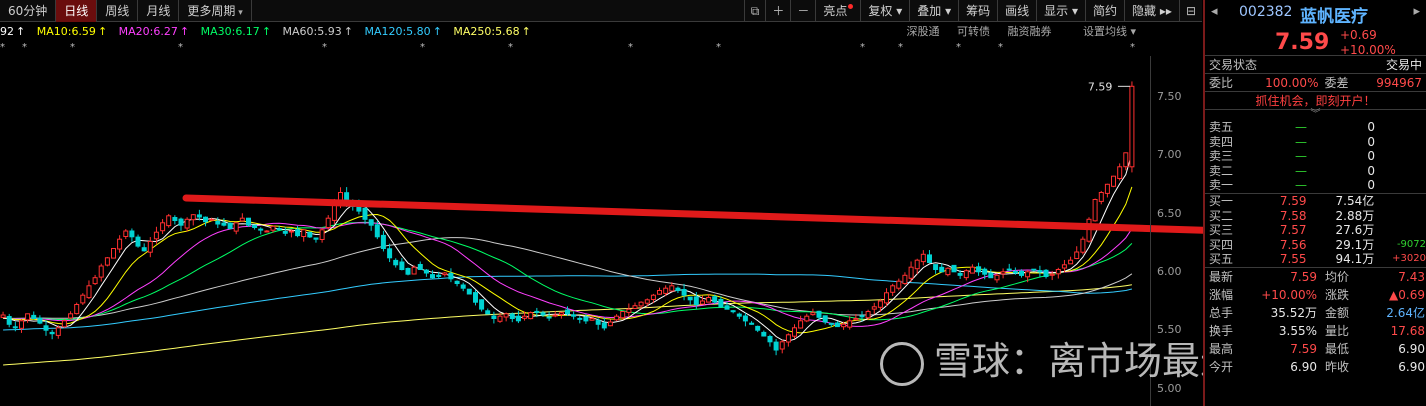 This screenshot has height=406, width=1426. What do you see at coordinates (1416, 11) in the screenshot?
I see `next-stock-icon: ▸` at bounding box center [1416, 11].